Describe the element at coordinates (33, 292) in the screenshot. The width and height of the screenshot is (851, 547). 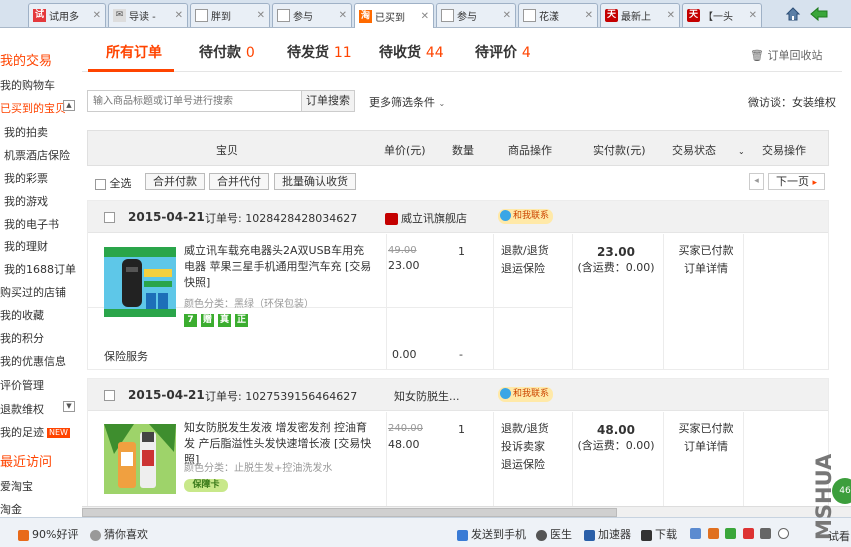
I see `sidebar-item-shops: 购买过的店铺` at that location.